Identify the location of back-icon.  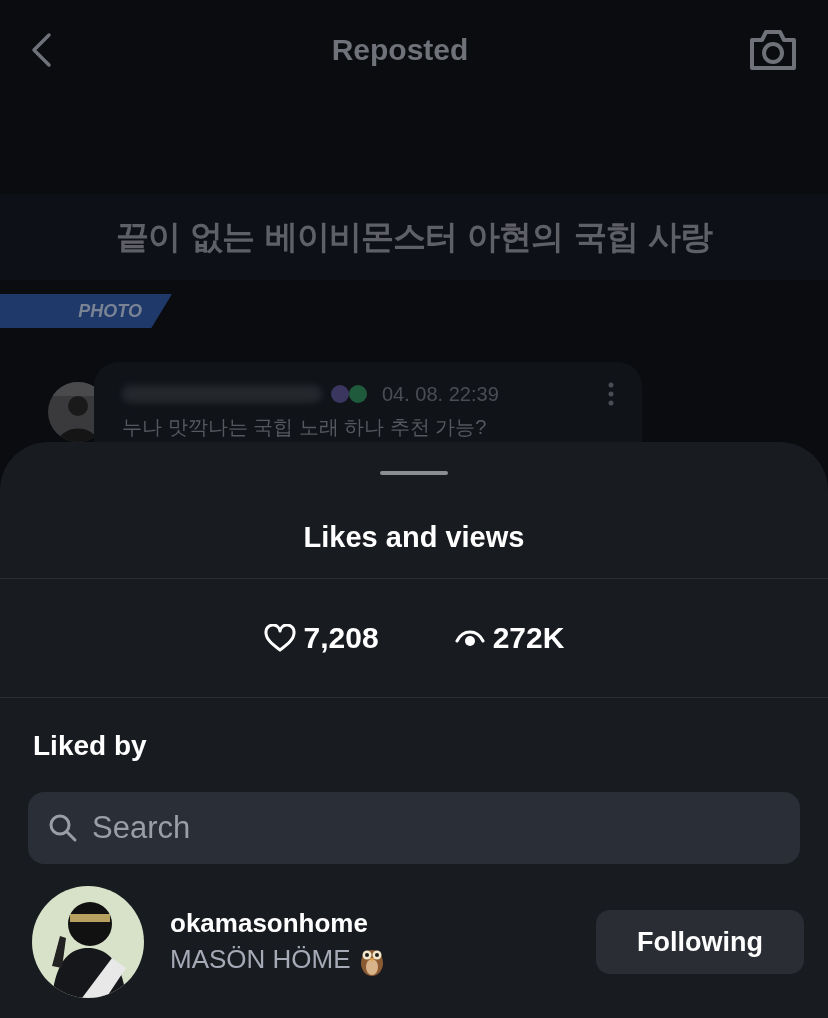
(41, 50).